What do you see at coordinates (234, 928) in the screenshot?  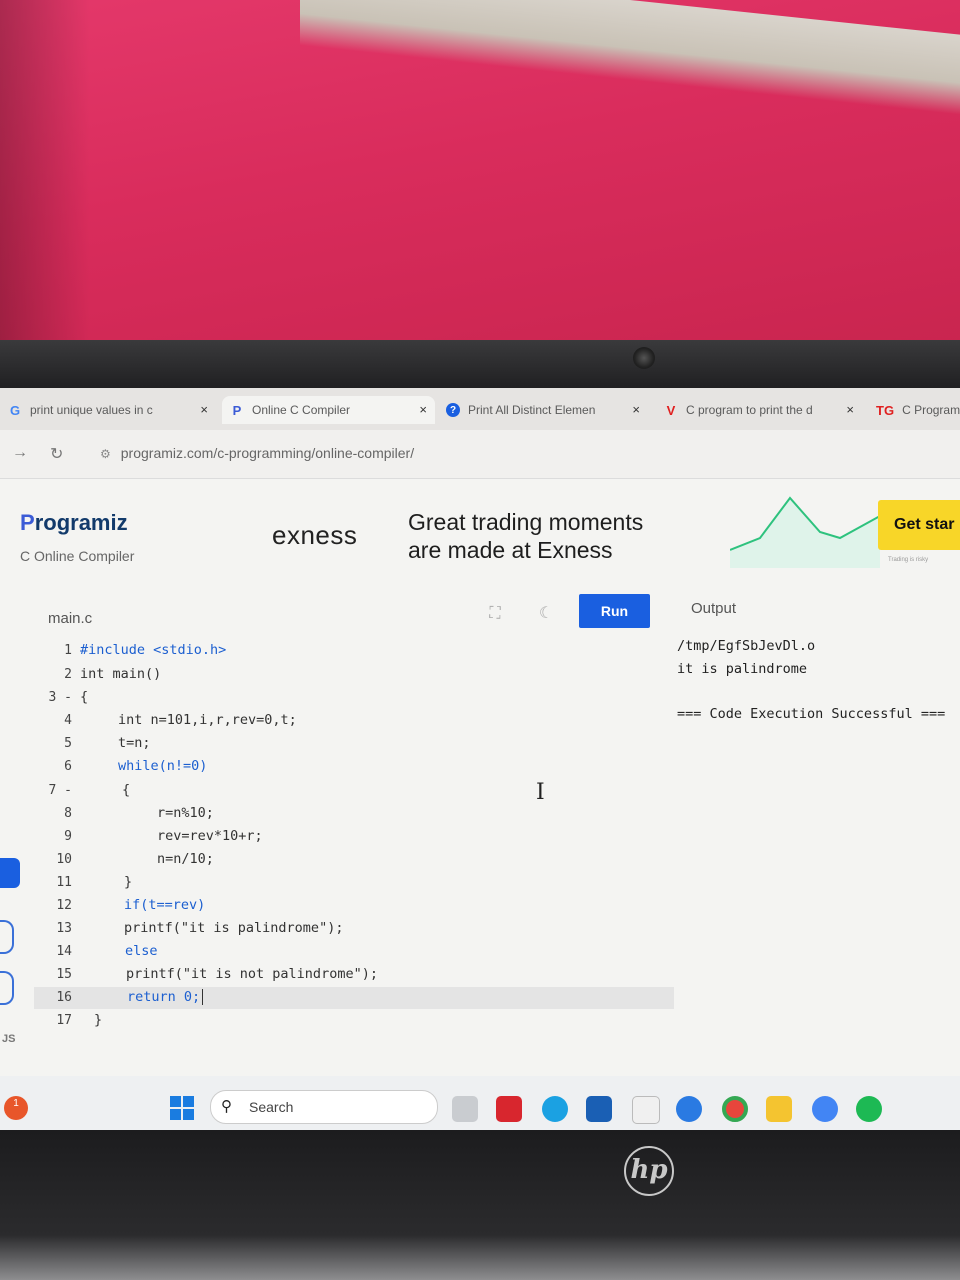 I see `code-text: printf("it is palindrome");` at bounding box center [234, 928].